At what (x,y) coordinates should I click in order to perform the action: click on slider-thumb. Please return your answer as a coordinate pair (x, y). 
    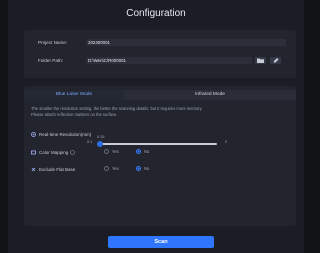
    Looking at the image, I should click on (100, 144).